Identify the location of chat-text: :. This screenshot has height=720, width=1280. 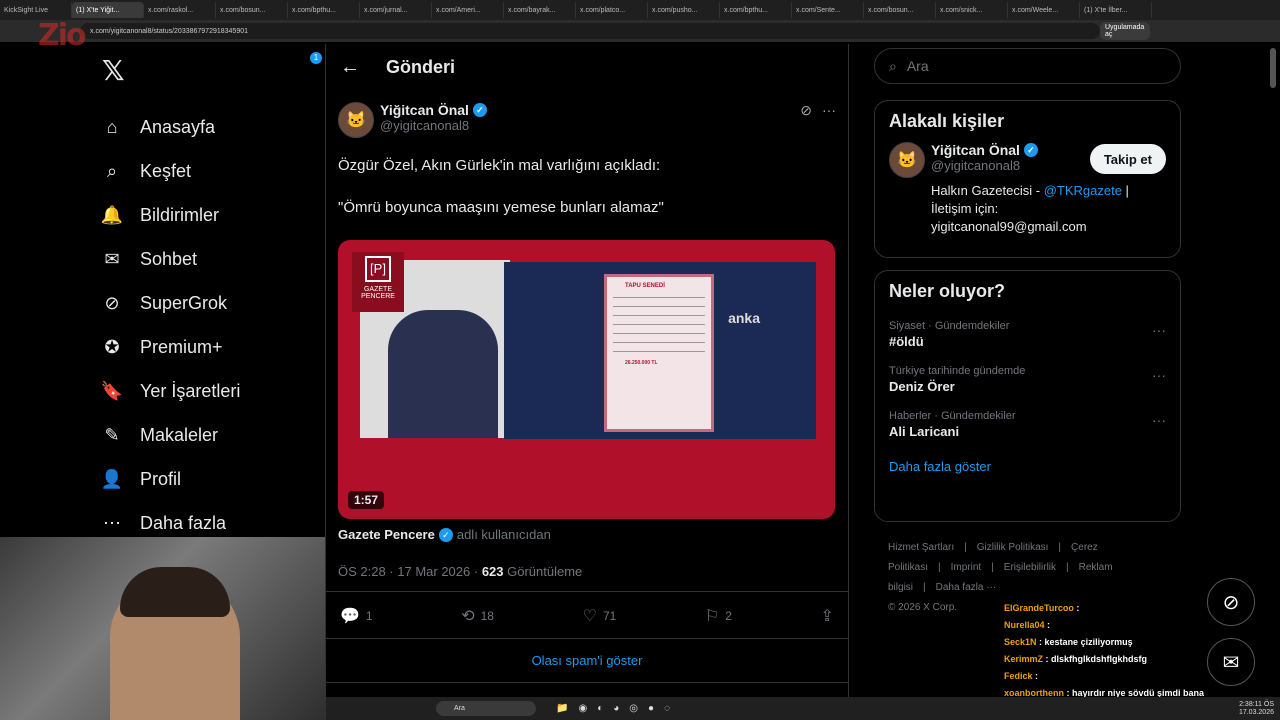
(1037, 676).